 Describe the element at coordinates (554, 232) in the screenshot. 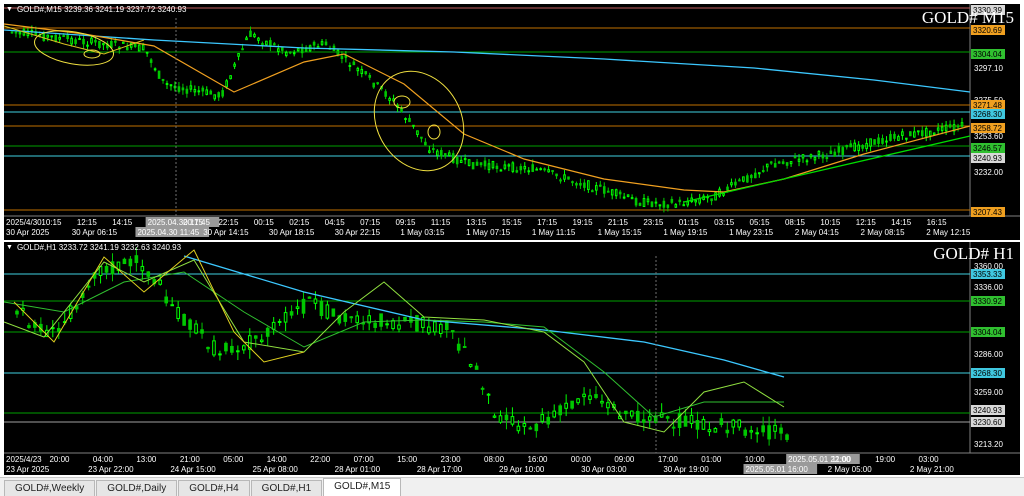

I see `time-axis-label: 1 May 11:15` at that location.